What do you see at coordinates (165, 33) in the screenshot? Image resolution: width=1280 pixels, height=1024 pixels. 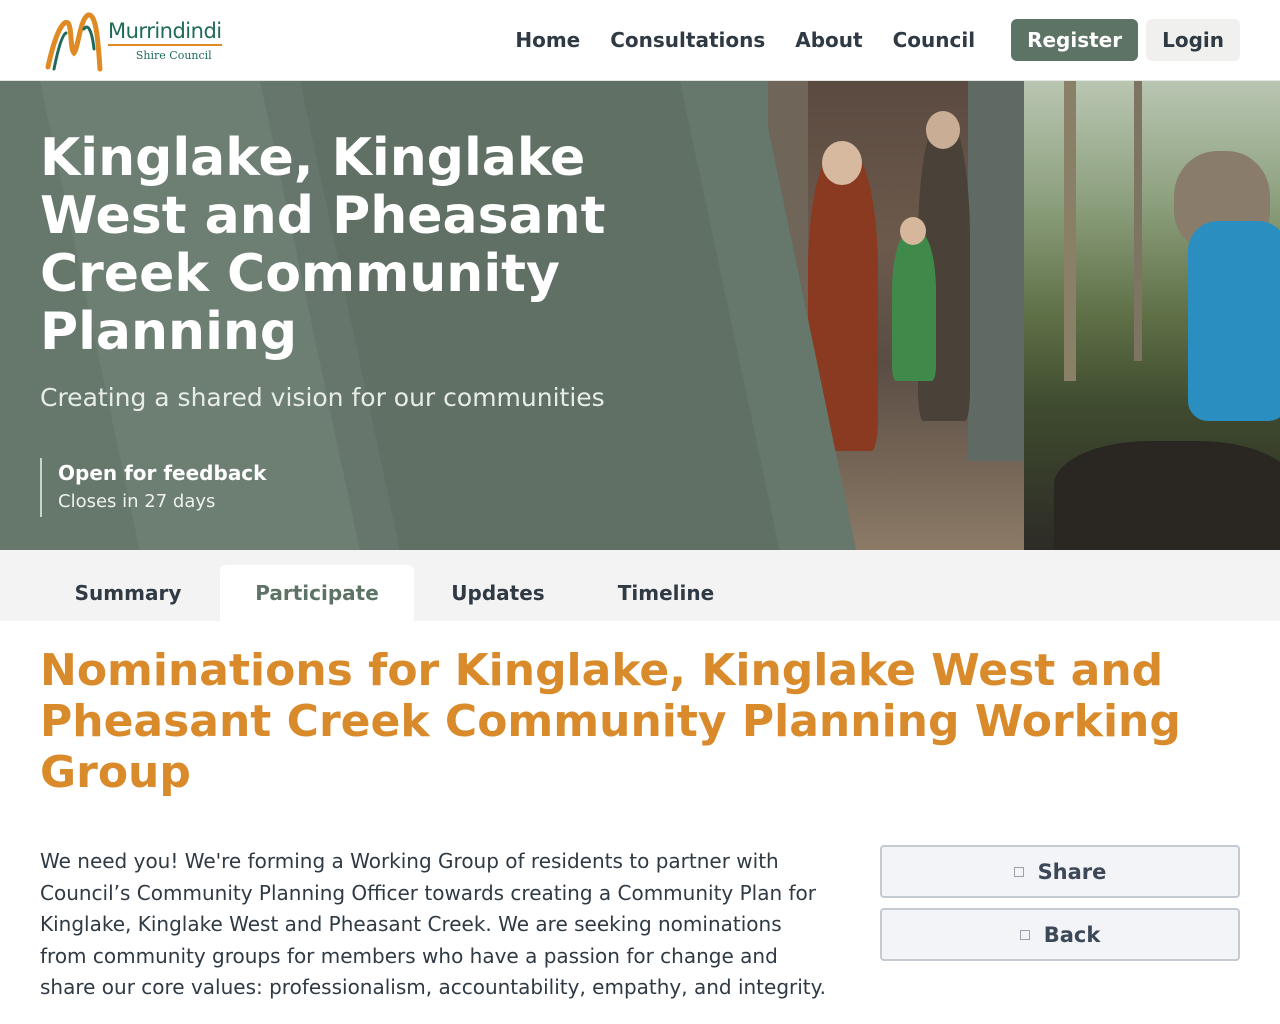 I see `logo-name: Murrindindi` at bounding box center [165, 33].